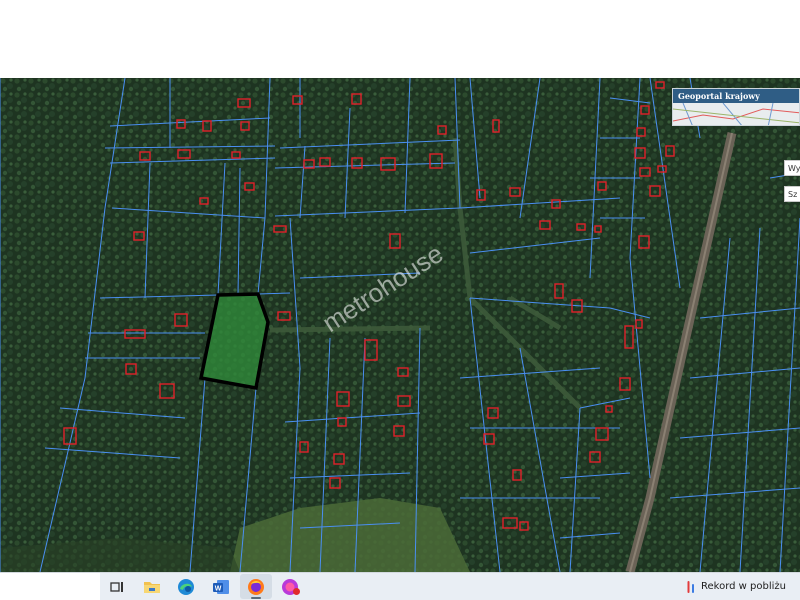  I want to click on word-button: W, so click(221, 586).